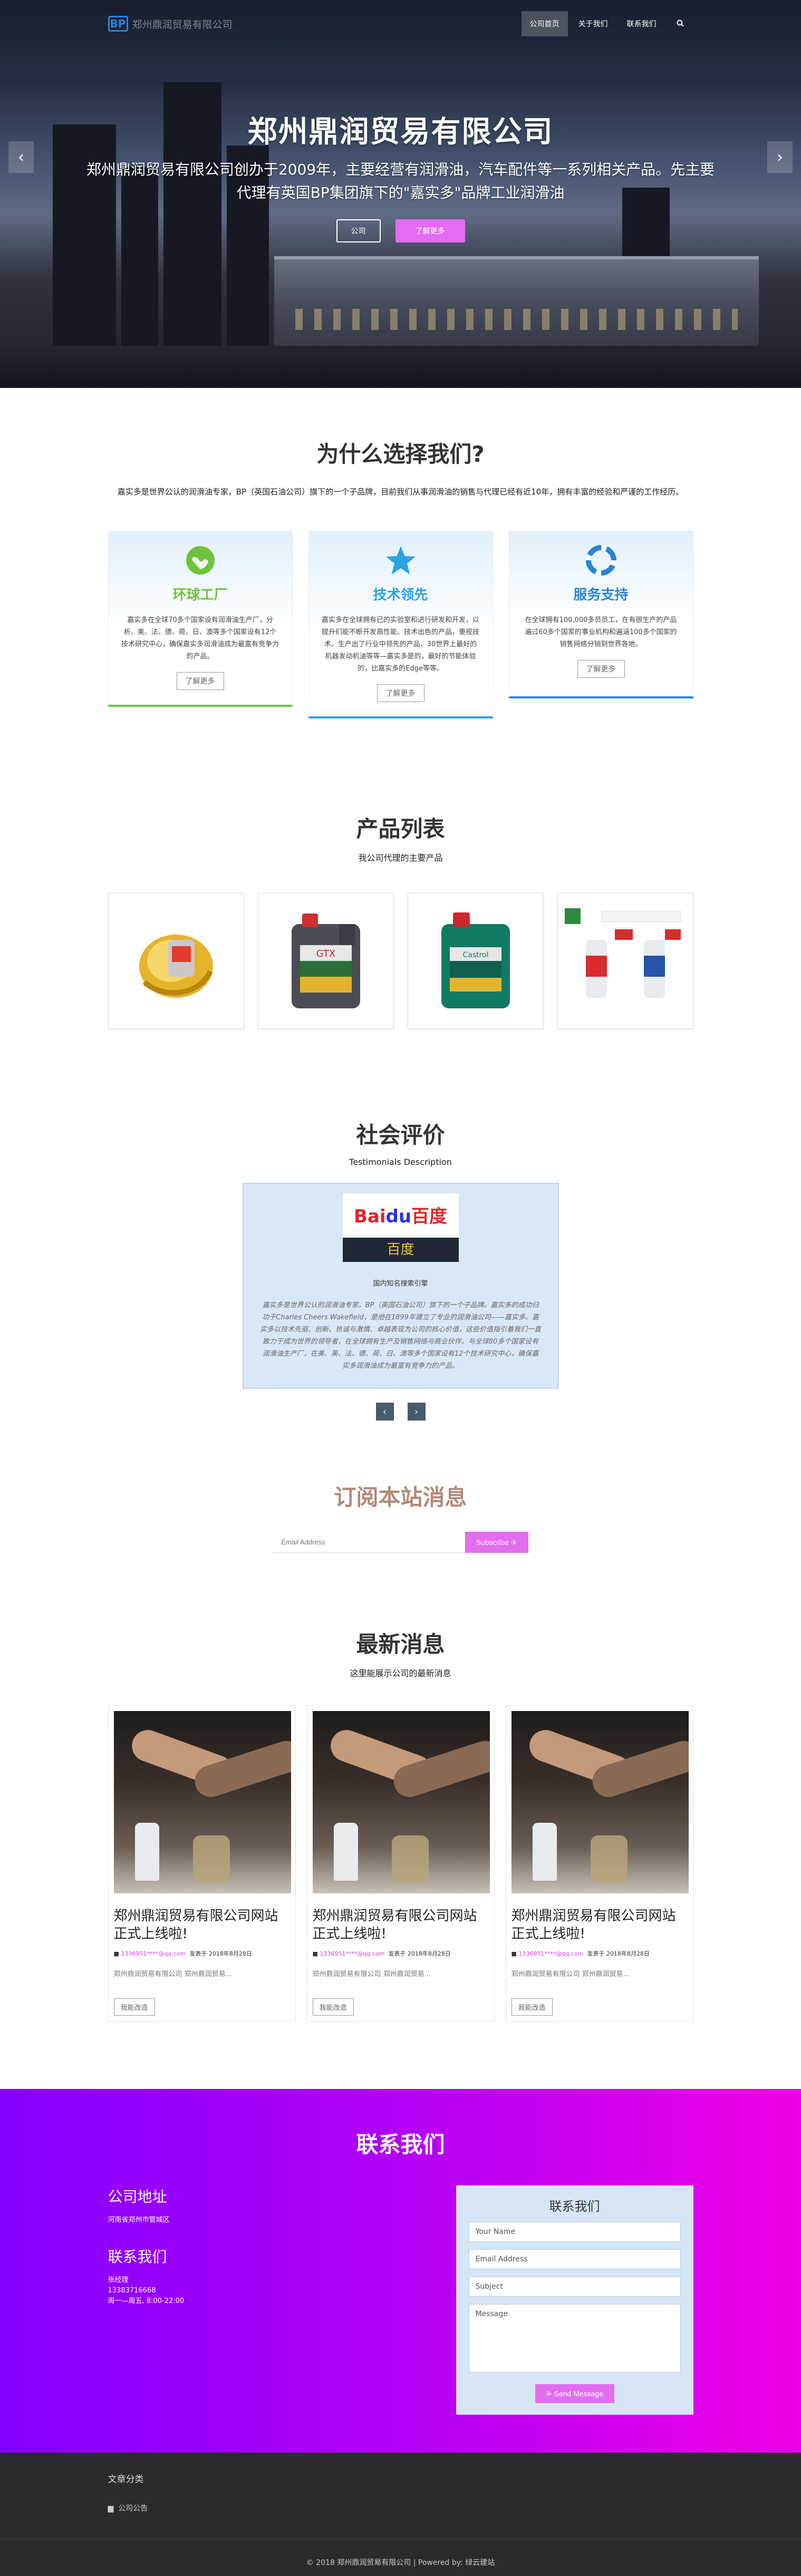 The width and height of the screenshot is (801, 2576). Describe the element at coordinates (544, 23) in the screenshot. I see `nav-home: 公司首页` at that location.